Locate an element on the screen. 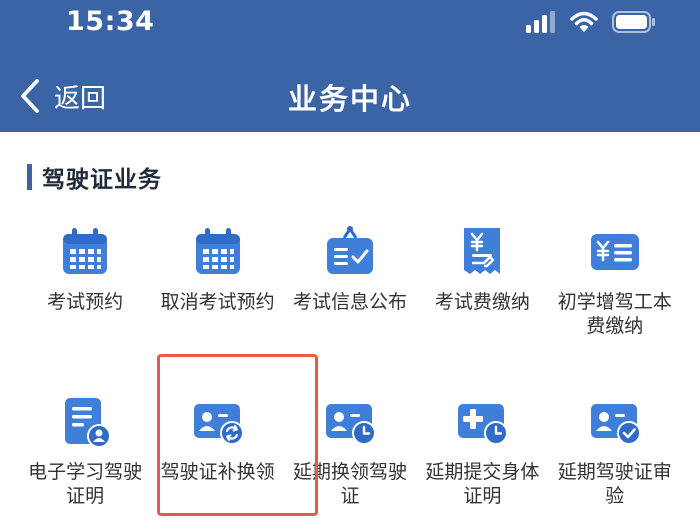  section-title: 驾驶证业务 is located at coordinates (94, 177).